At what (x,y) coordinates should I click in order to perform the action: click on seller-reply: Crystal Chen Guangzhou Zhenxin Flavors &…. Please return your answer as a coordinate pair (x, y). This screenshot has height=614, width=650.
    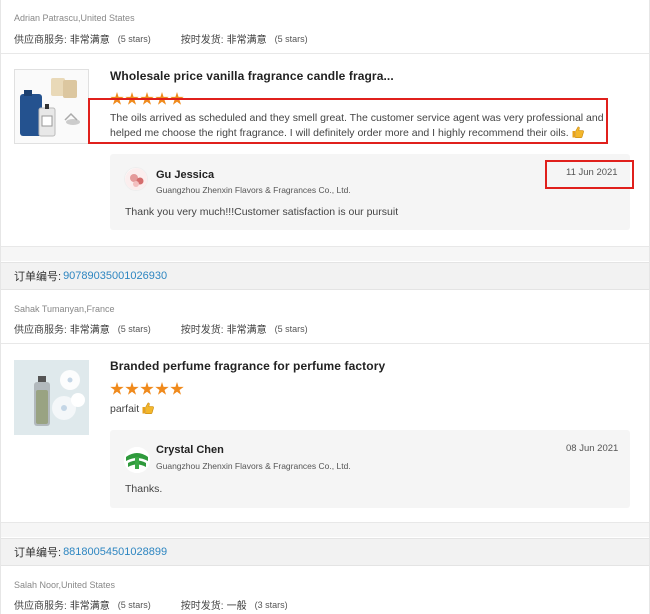
    Looking at the image, I should click on (370, 469).